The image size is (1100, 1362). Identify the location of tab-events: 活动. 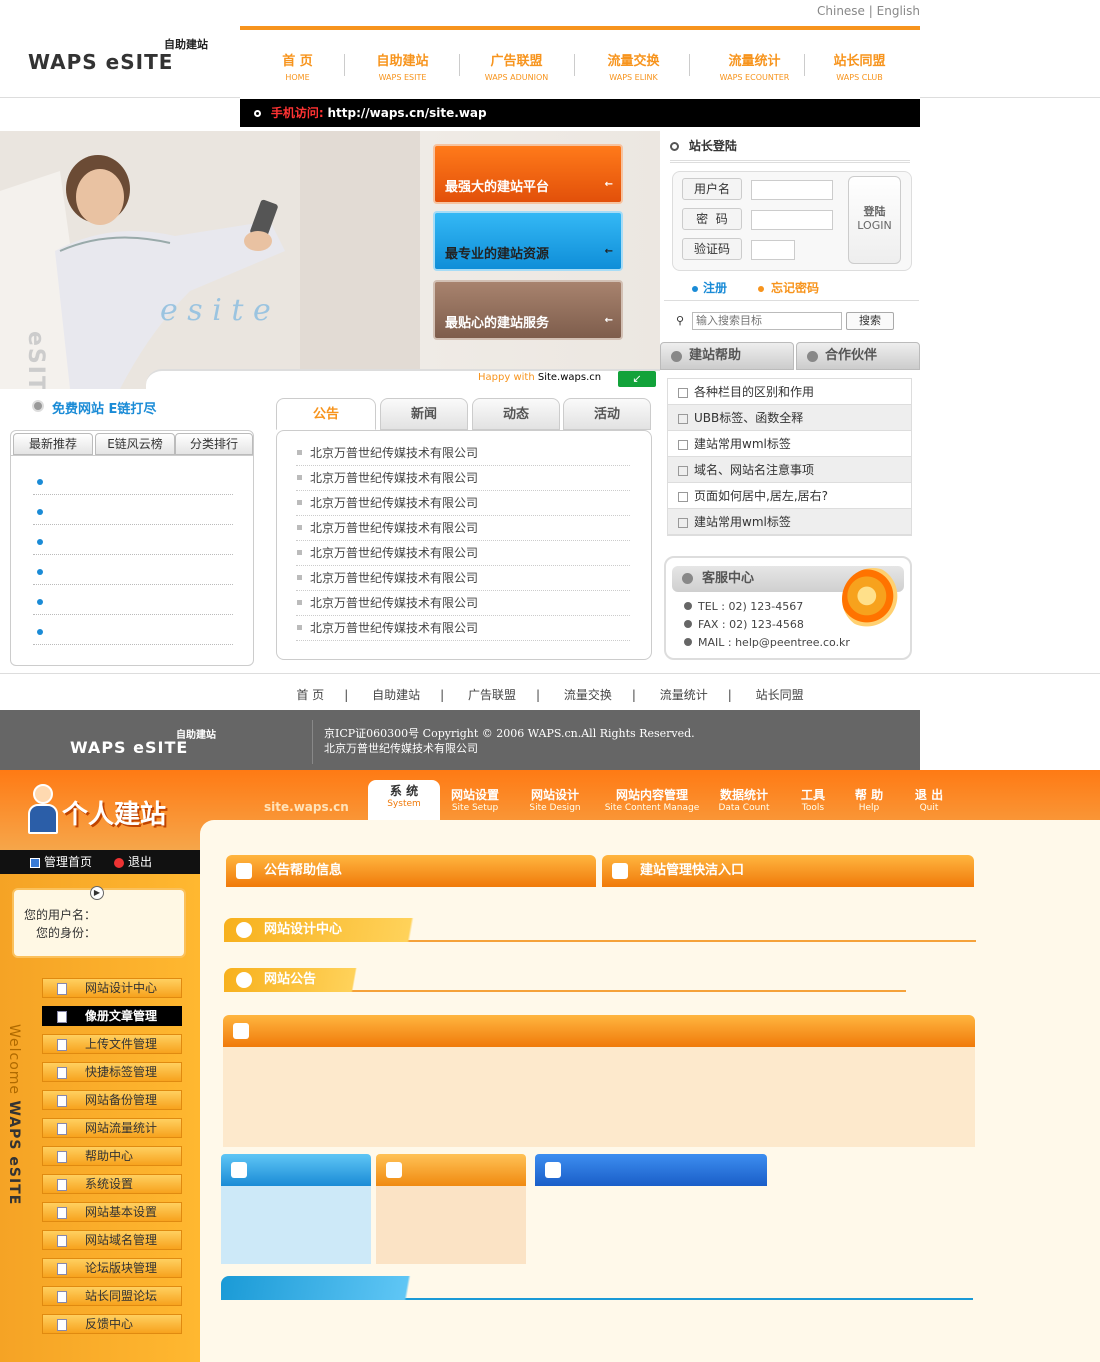
(607, 414).